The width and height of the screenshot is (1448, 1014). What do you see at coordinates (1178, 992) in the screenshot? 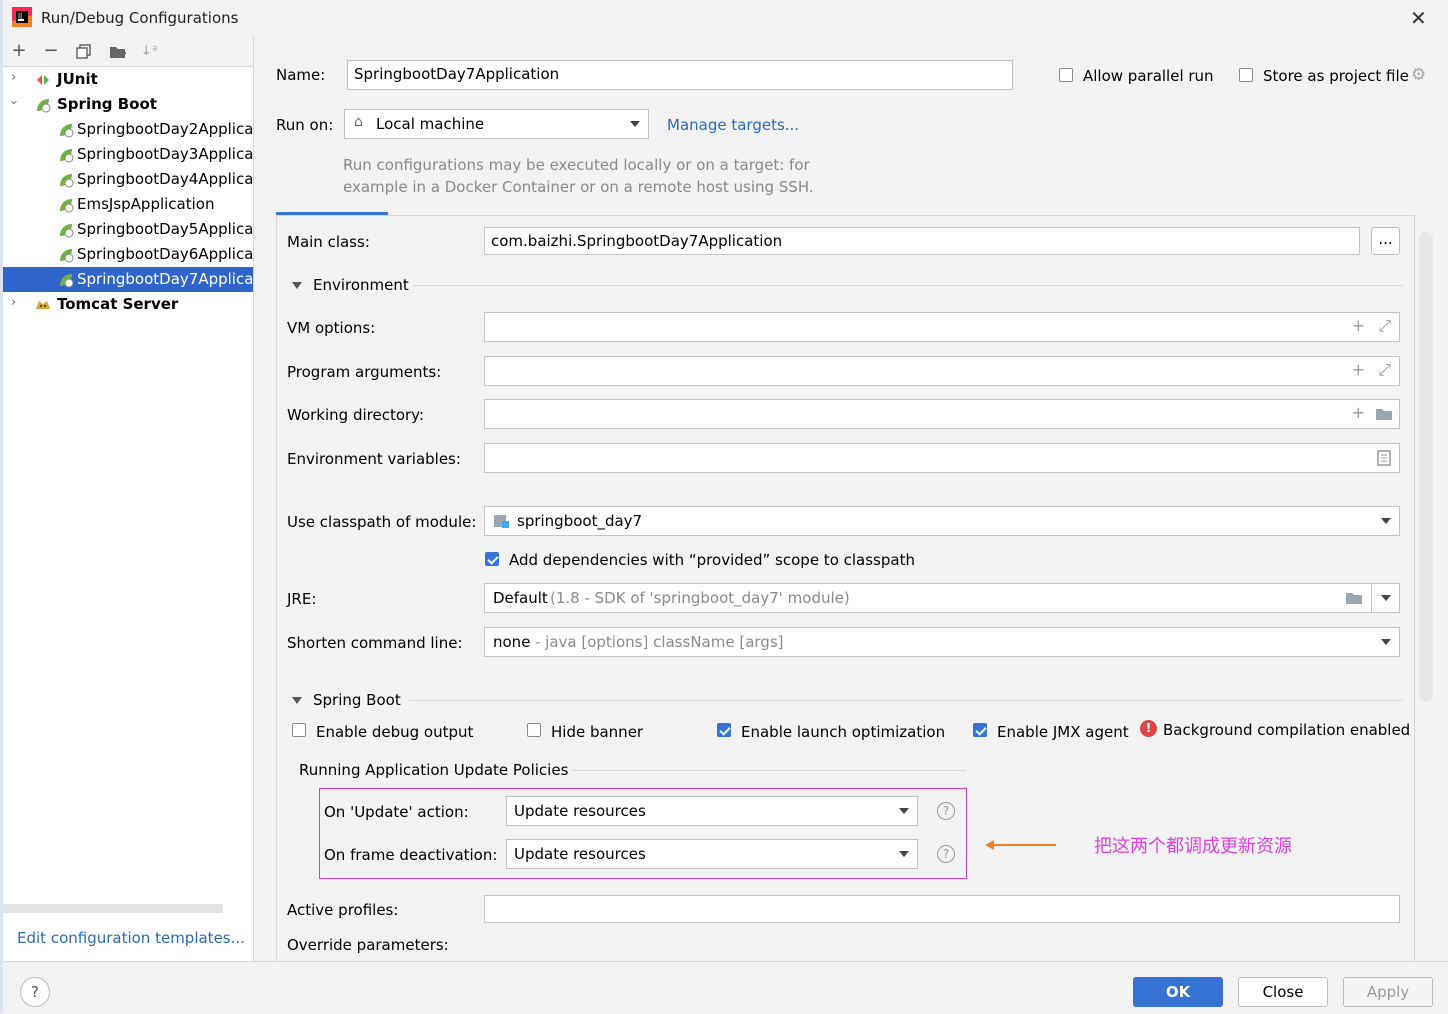
I see `ok-button: OK` at bounding box center [1178, 992].